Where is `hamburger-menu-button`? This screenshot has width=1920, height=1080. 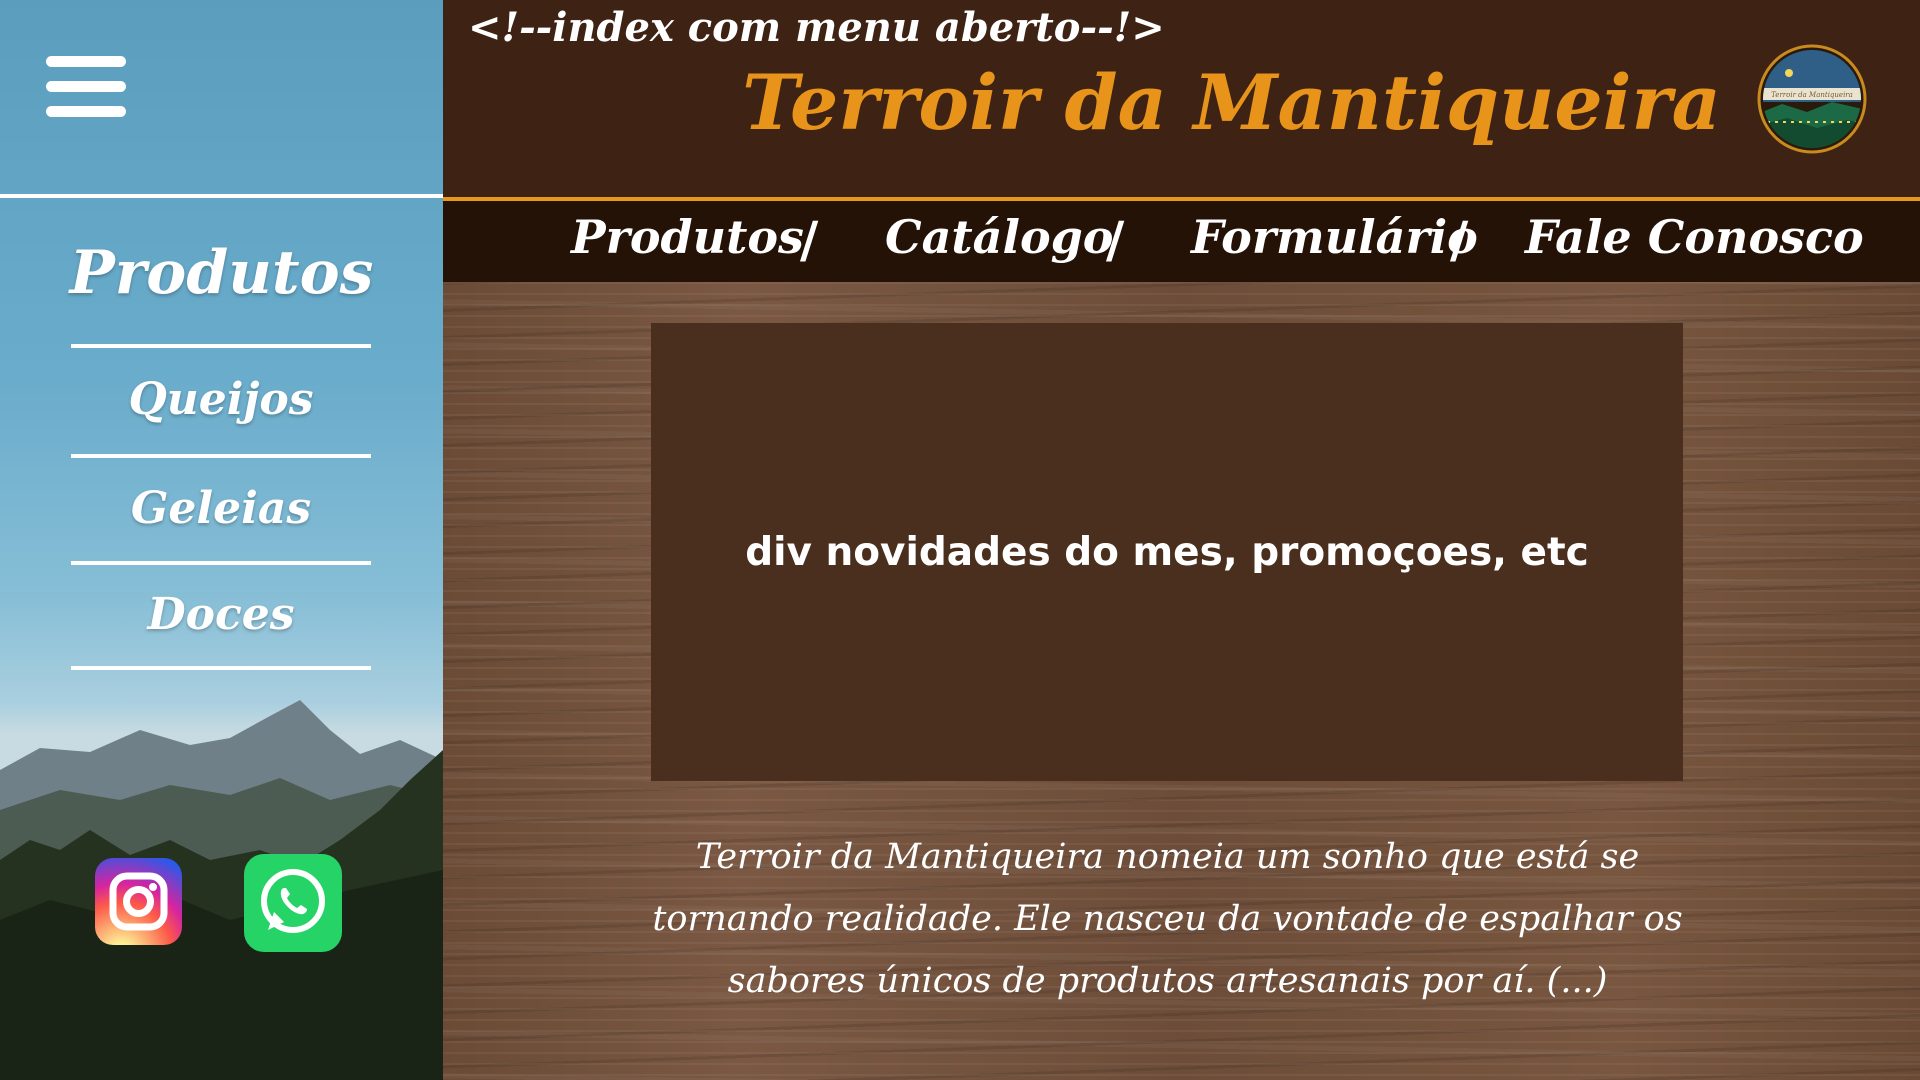
hamburger-menu-button is located at coordinates (86, 87).